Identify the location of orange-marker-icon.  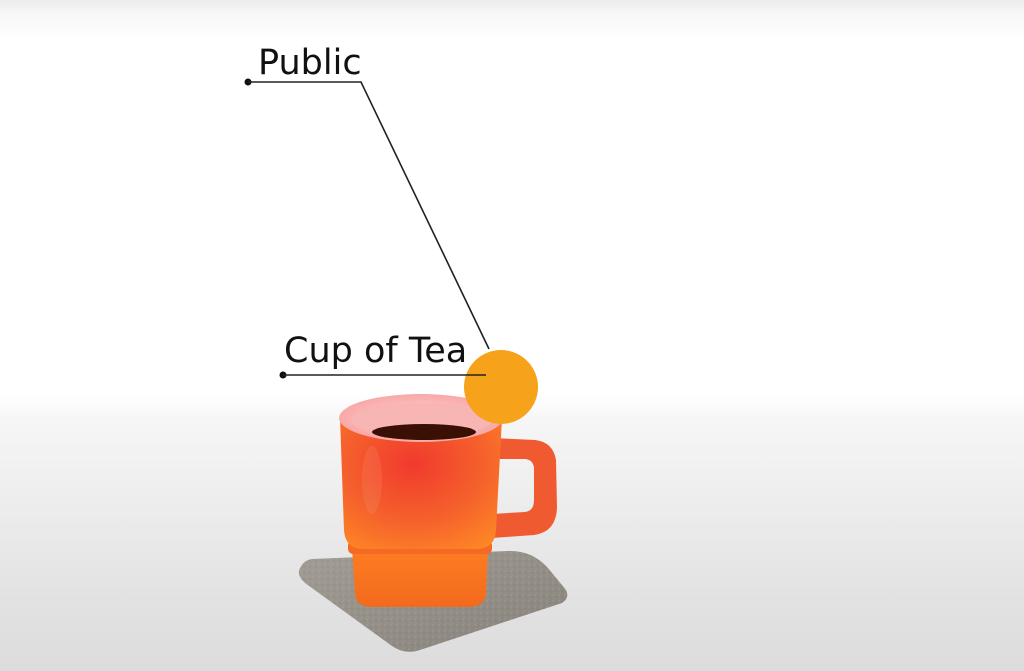
(501, 387).